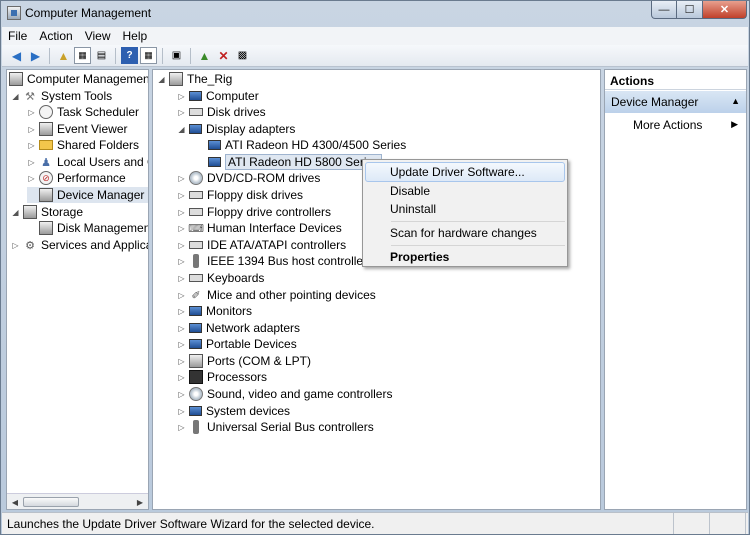  I want to click on scroll-right-icon: ▶, so click(140, 502).